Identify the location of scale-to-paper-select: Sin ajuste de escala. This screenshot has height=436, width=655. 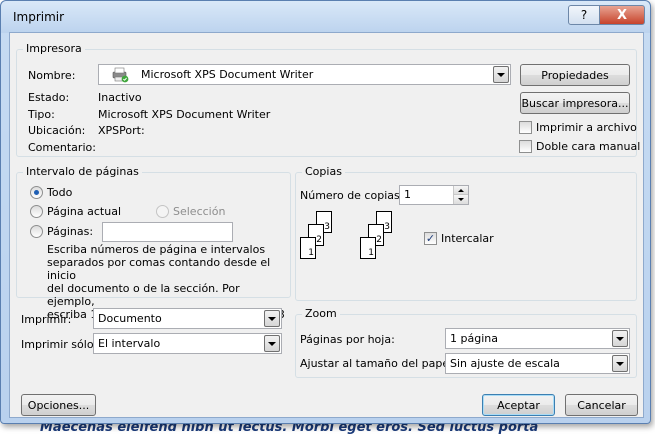
(537, 363).